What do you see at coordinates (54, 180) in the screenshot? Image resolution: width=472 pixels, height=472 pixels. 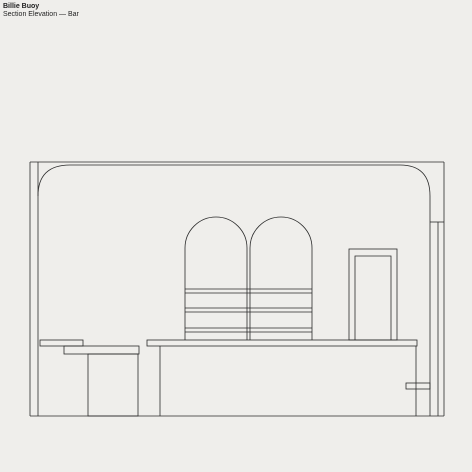 I see `left-cove` at bounding box center [54, 180].